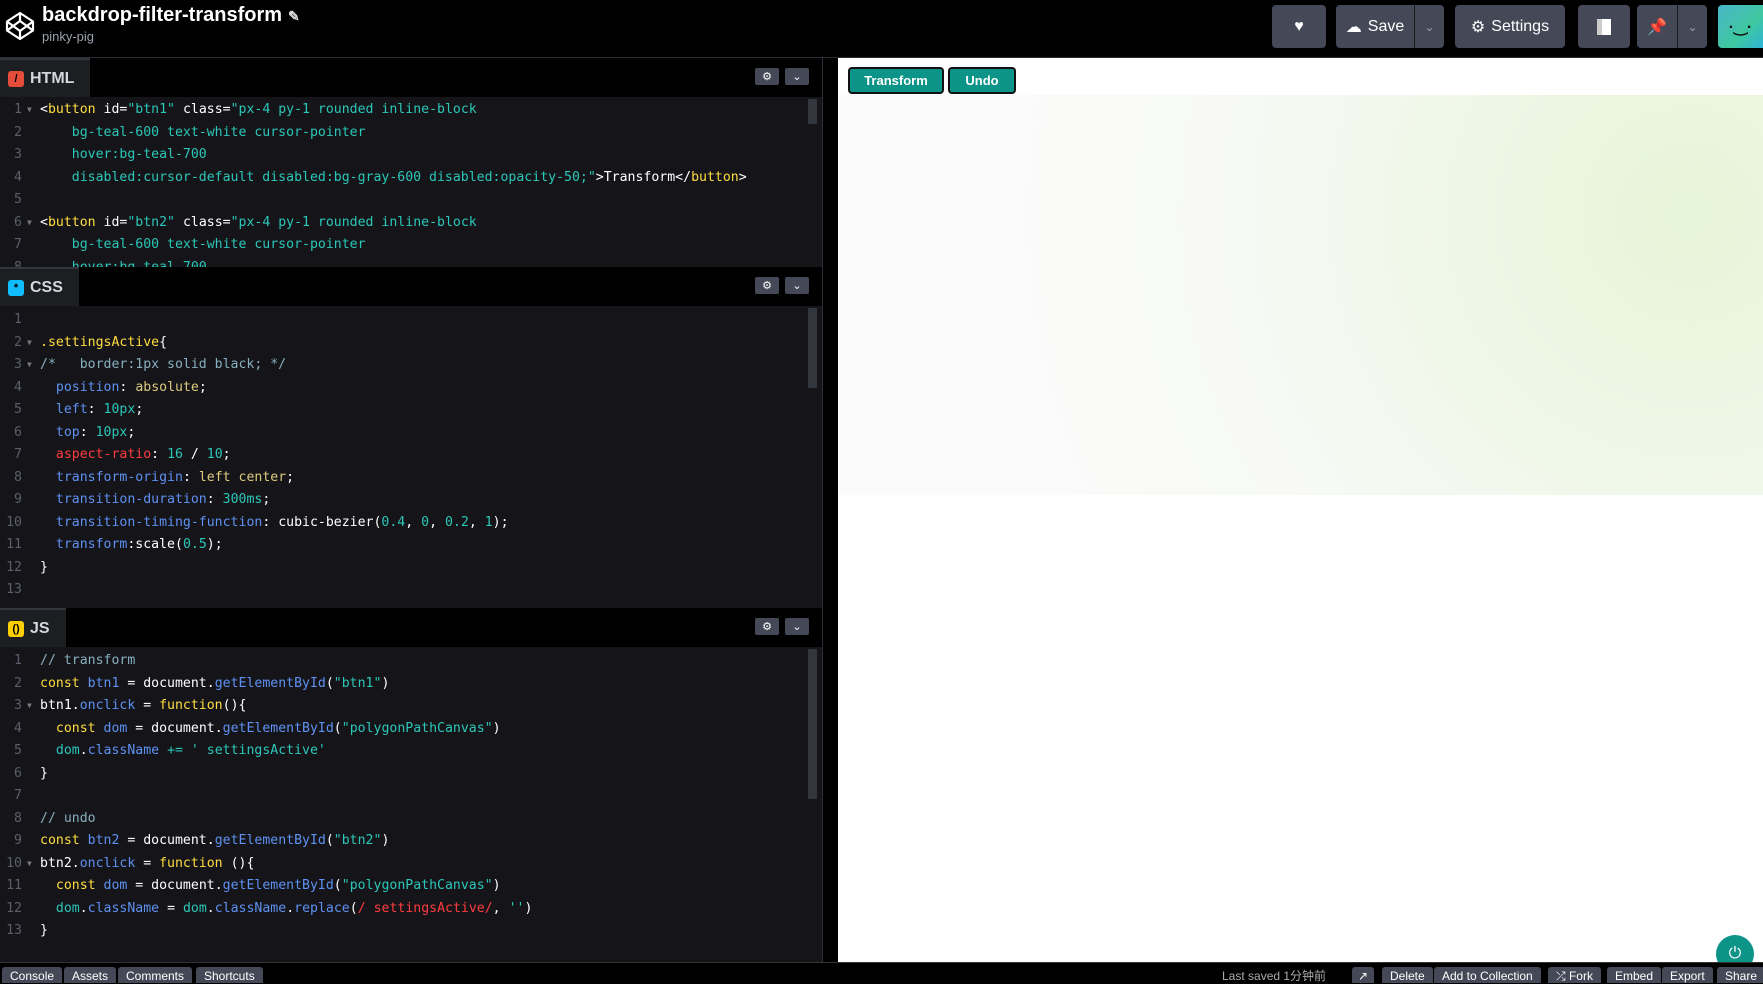 The image size is (1763, 984). Describe the element at coordinates (1574, 975) in the screenshot. I see `fork-button: ⤮ Fork` at that location.